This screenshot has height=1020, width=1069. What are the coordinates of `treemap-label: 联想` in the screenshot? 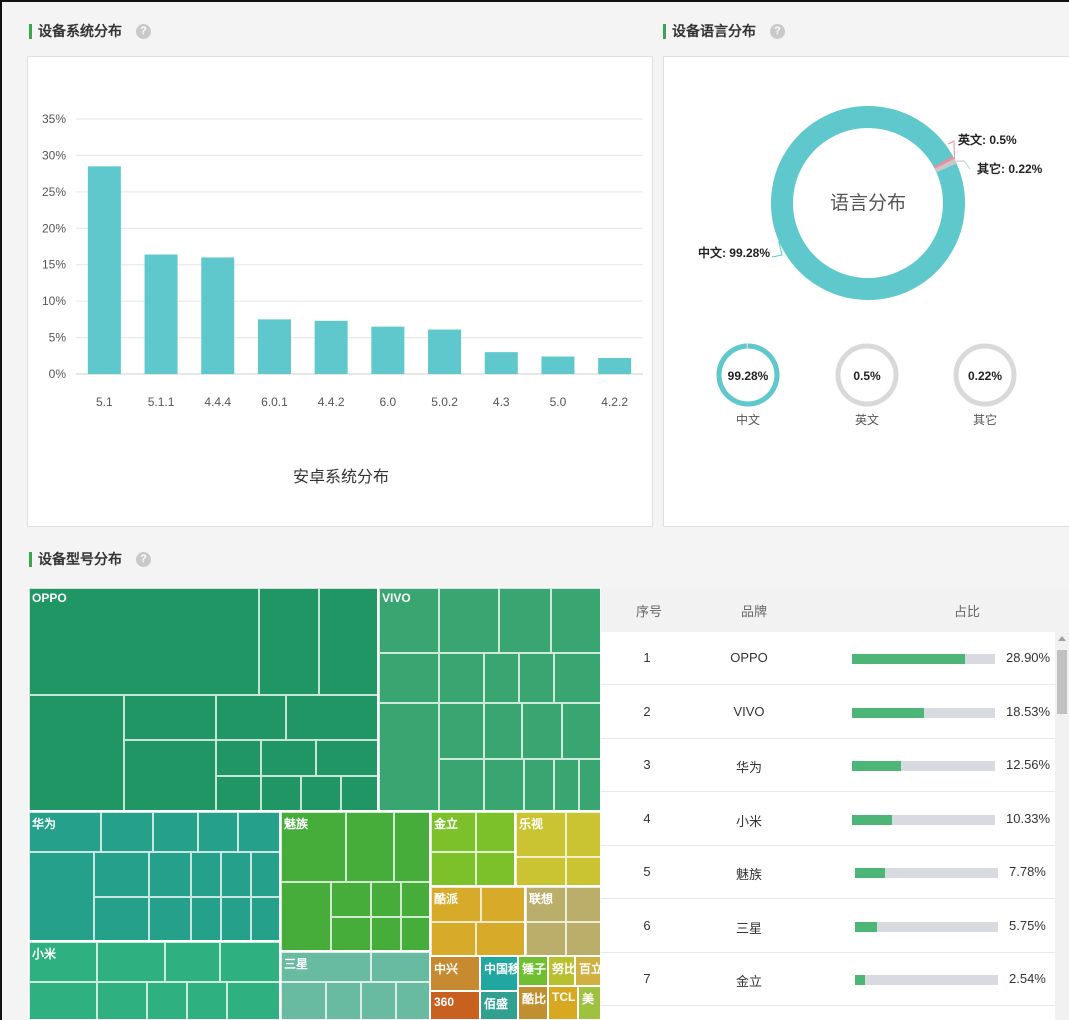 It's located at (541, 899).